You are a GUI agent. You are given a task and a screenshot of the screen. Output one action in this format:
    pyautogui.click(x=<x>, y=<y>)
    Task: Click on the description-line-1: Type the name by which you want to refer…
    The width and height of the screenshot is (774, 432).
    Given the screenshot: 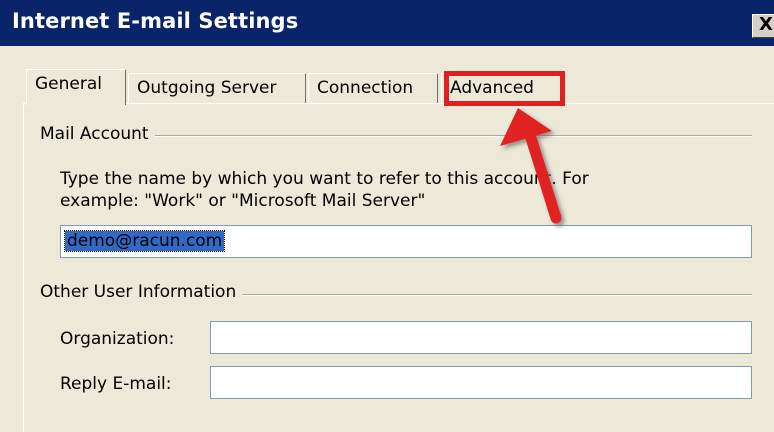 What is the action you would take?
    pyautogui.click(x=324, y=179)
    